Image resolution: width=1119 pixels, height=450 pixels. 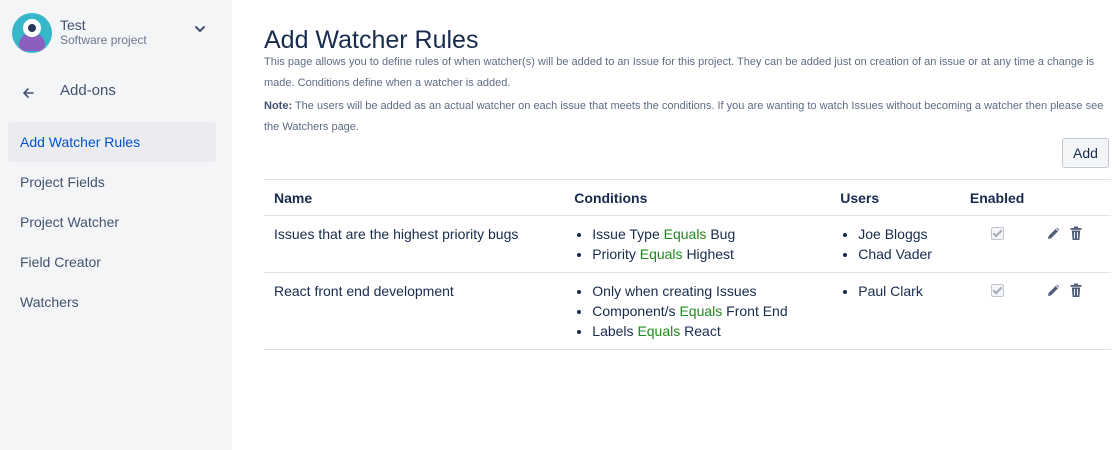 I want to click on user-item: Joe Bloggs, so click(x=904, y=234).